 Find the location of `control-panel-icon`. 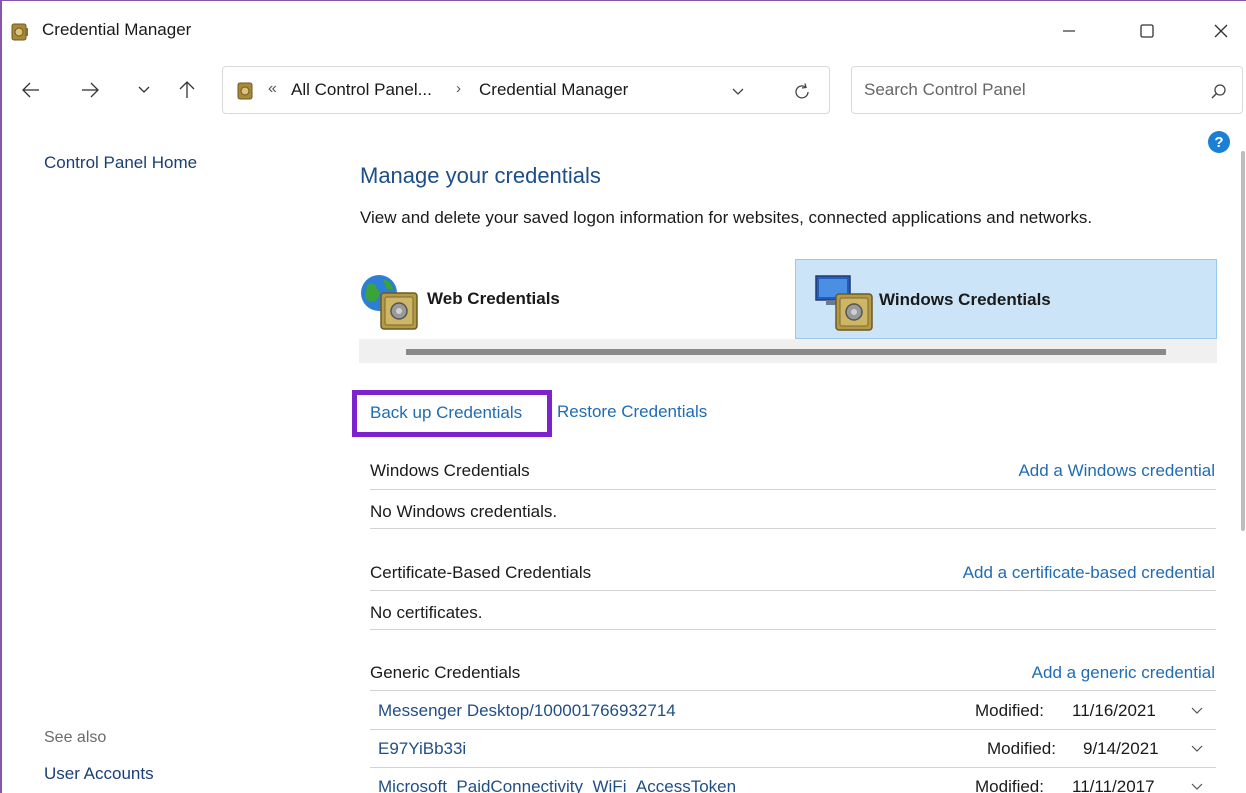

control-panel-icon is located at coordinates (246, 91).